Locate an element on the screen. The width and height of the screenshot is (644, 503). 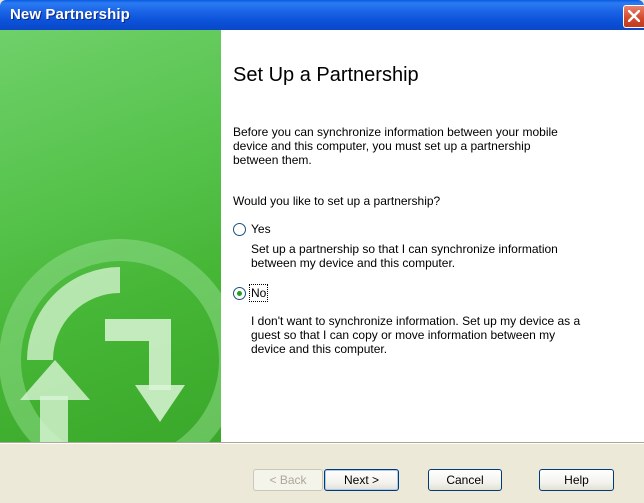
close-button is located at coordinates (633, 16).